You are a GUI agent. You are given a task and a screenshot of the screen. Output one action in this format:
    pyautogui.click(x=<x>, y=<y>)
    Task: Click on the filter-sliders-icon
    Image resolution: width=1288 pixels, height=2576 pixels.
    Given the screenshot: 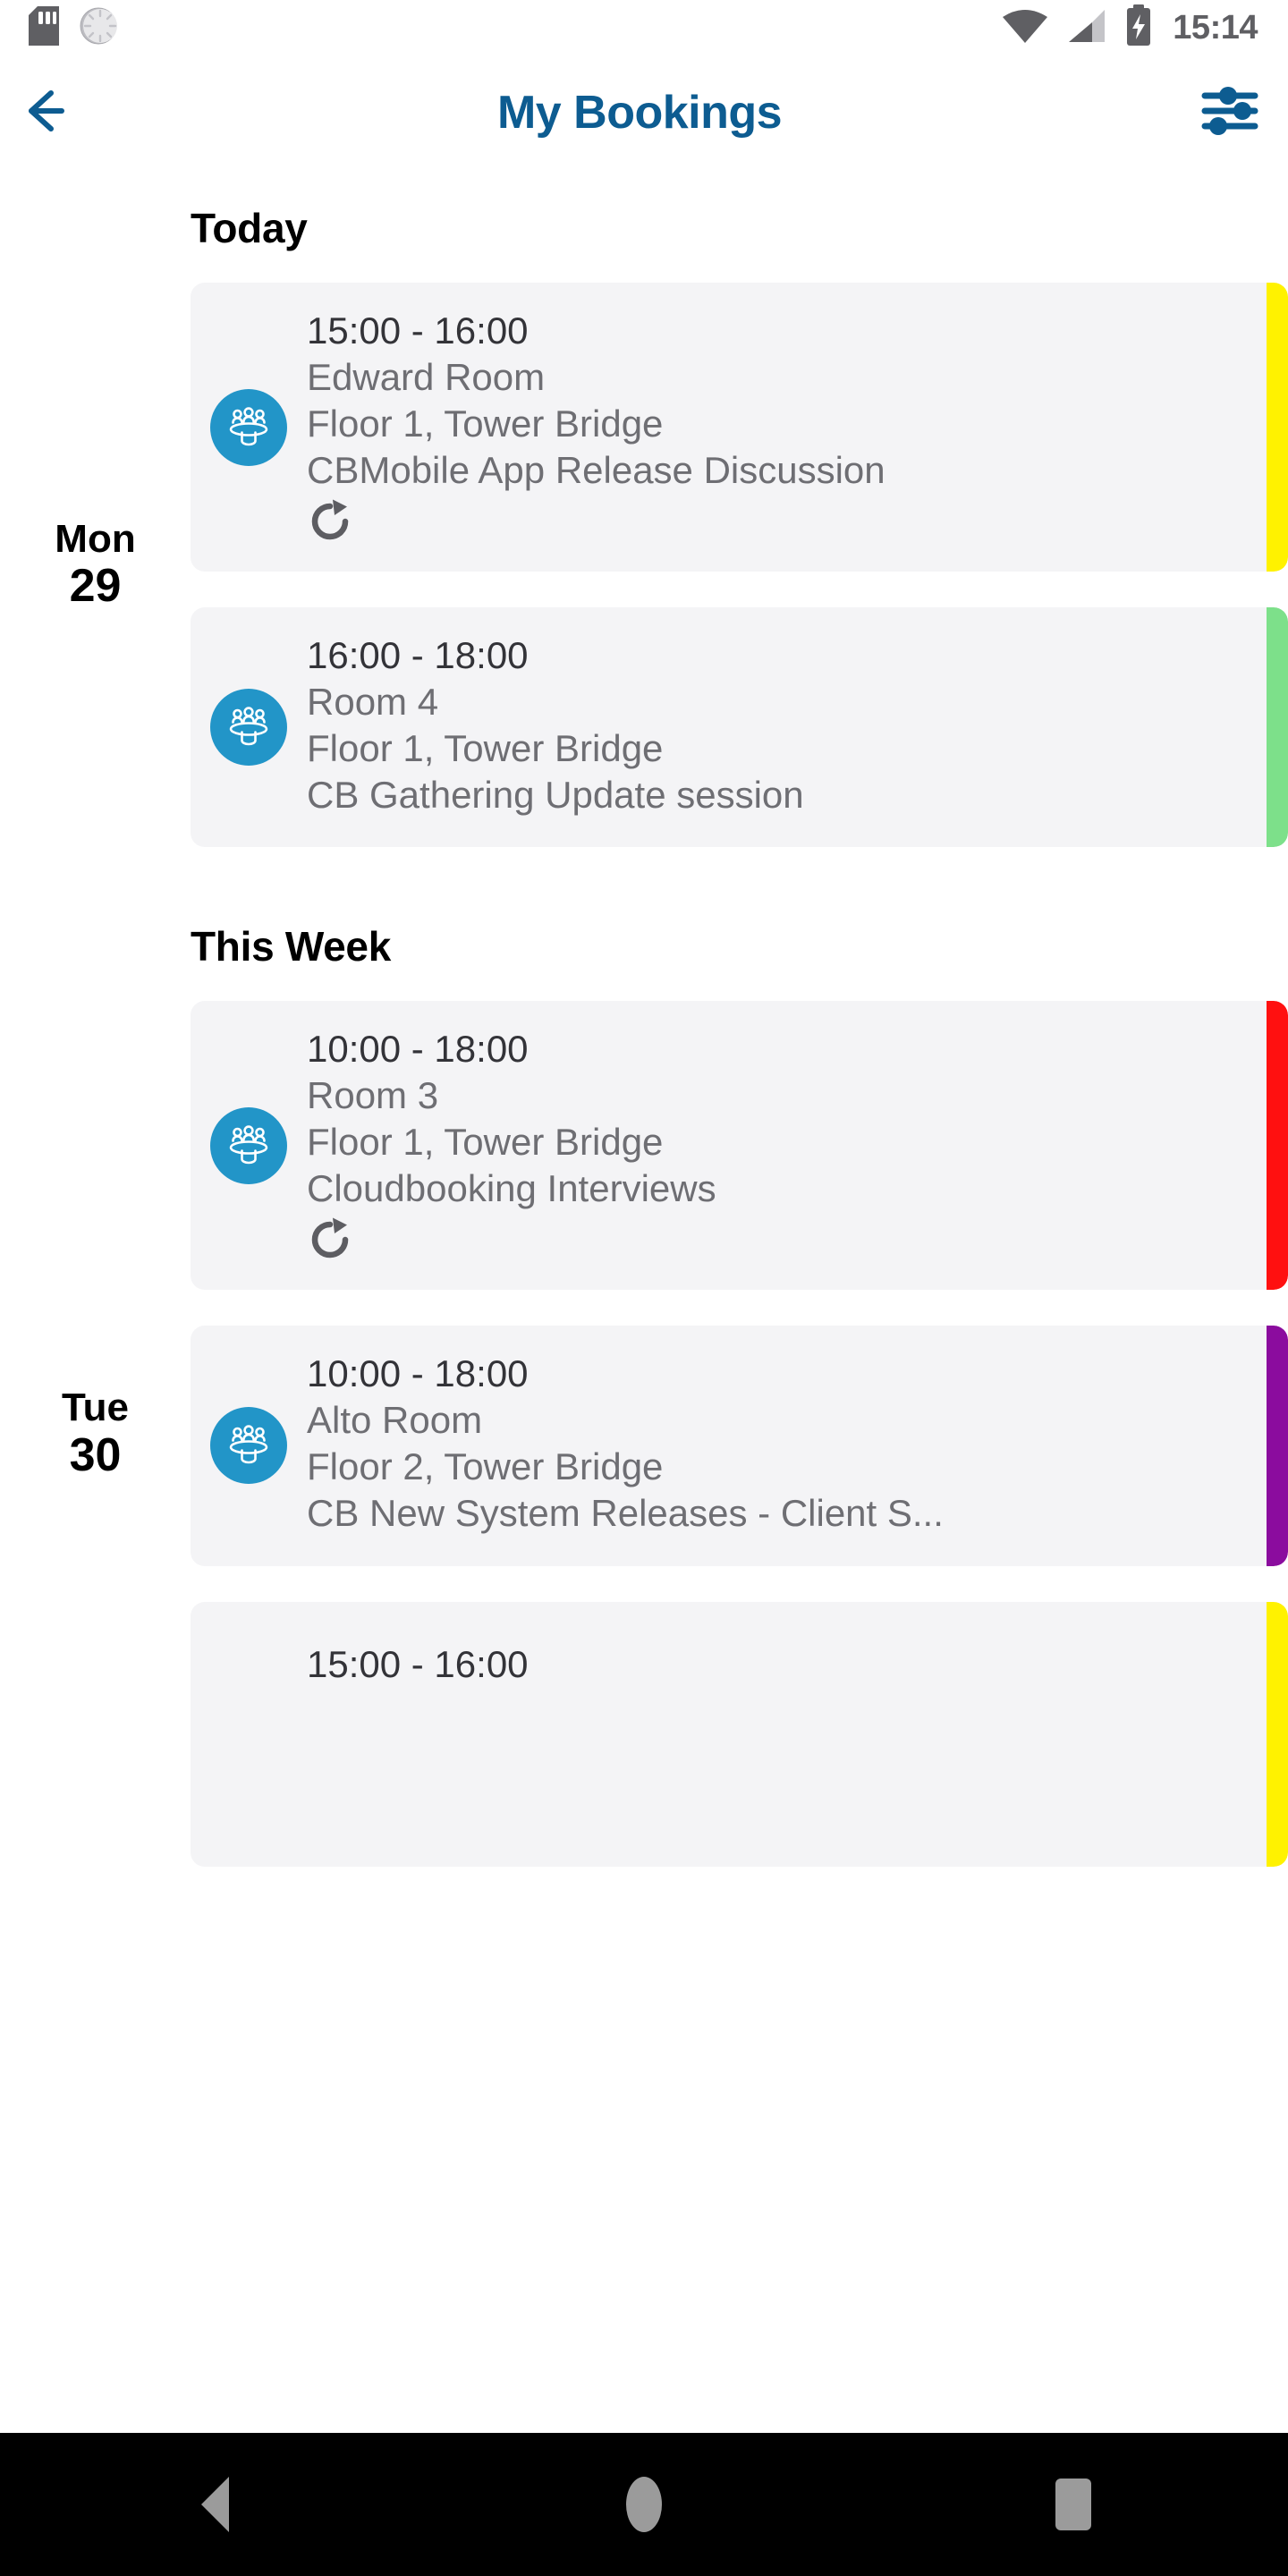 What is the action you would take?
    pyautogui.click(x=1229, y=113)
    